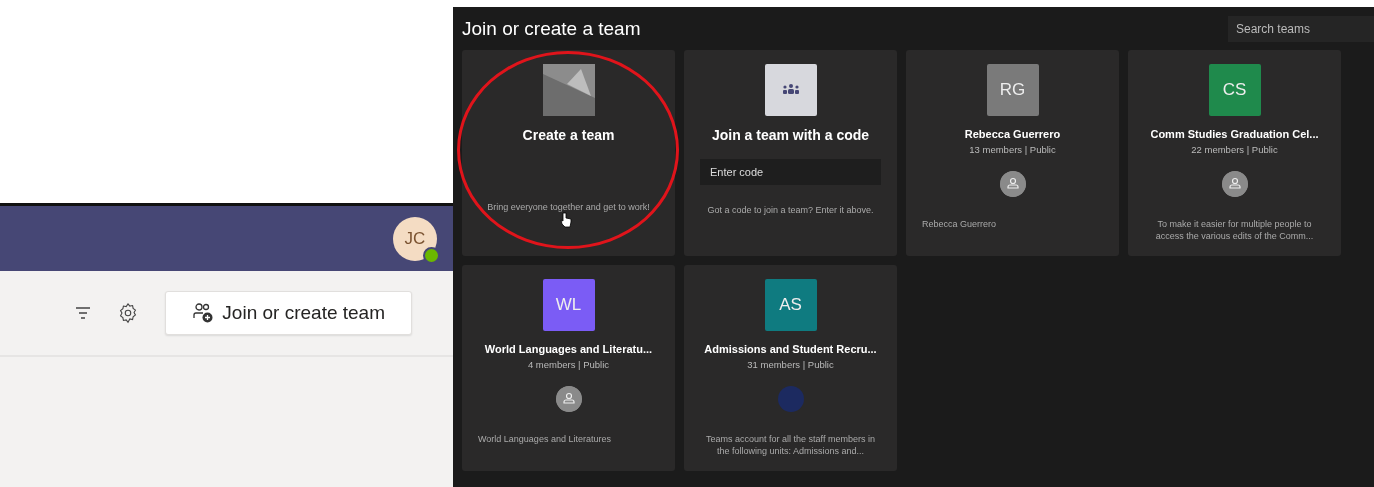  What do you see at coordinates (288, 313) in the screenshot?
I see `join-or-create-team-button: Join or create team` at bounding box center [288, 313].